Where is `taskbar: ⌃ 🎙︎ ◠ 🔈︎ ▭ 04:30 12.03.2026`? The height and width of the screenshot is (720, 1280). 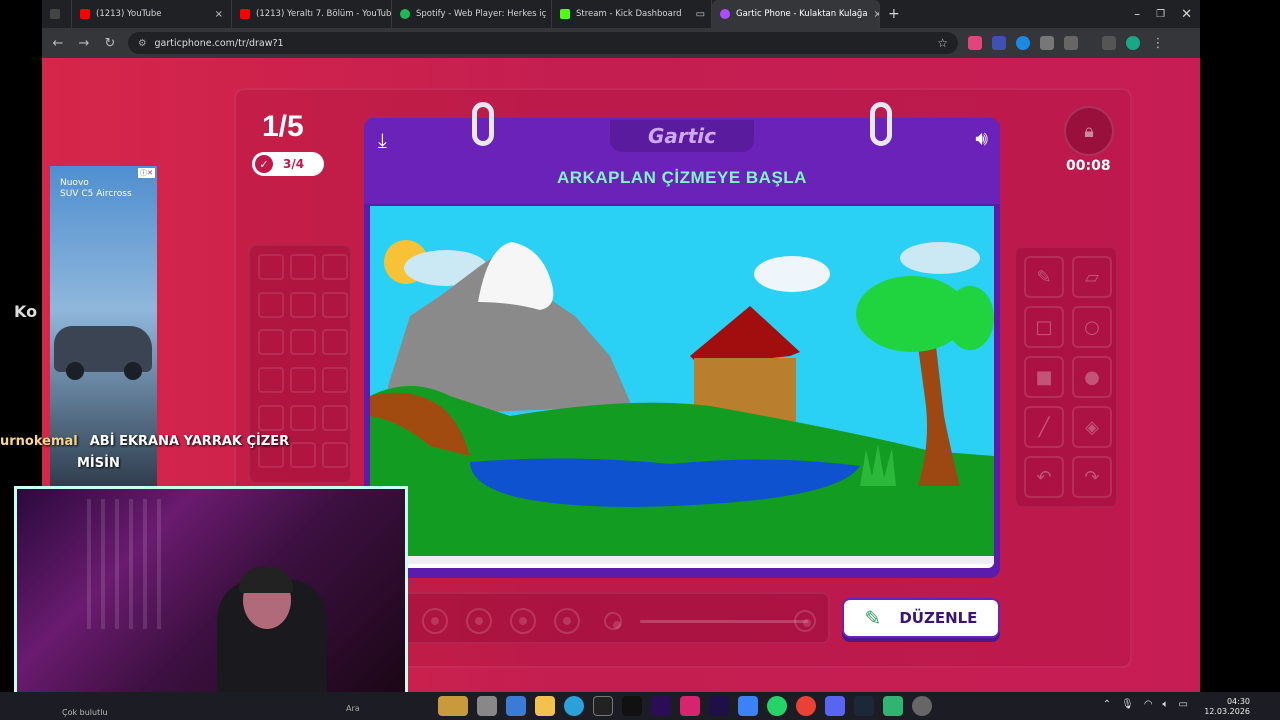 taskbar: ⌃ 🎙︎ ◠ 🔈︎ ▭ 04:30 12.03.2026 is located at coordinates (640, 706).